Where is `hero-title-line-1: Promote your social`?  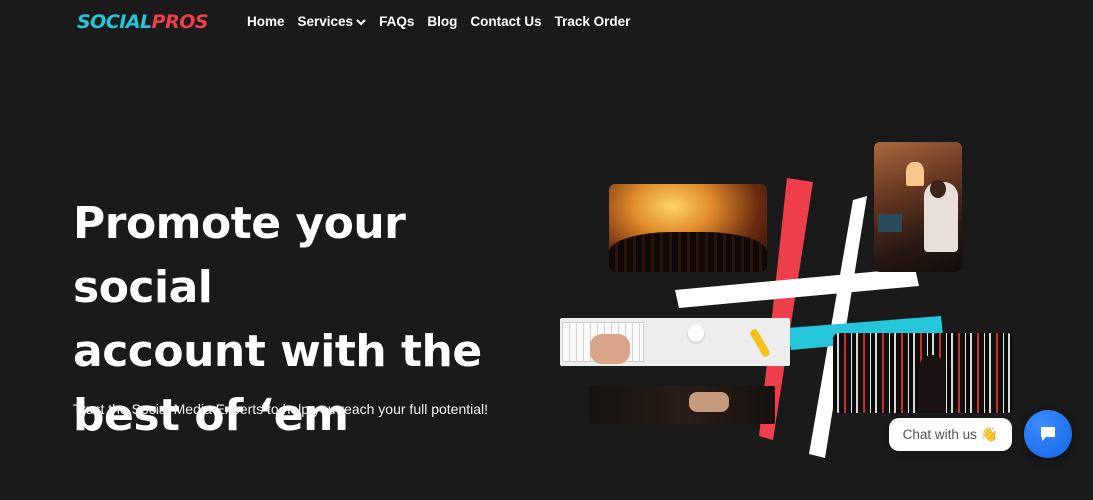
hero-title-line-1: Promote your social is located at coordinates (239, 255).